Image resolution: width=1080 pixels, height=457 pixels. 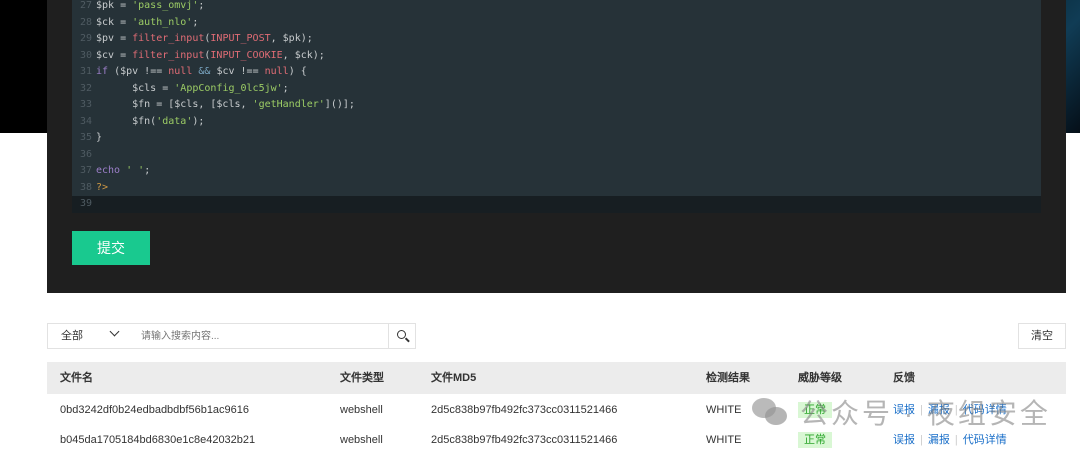 I want to click on line-number: 32, so click(x=85, y=88).